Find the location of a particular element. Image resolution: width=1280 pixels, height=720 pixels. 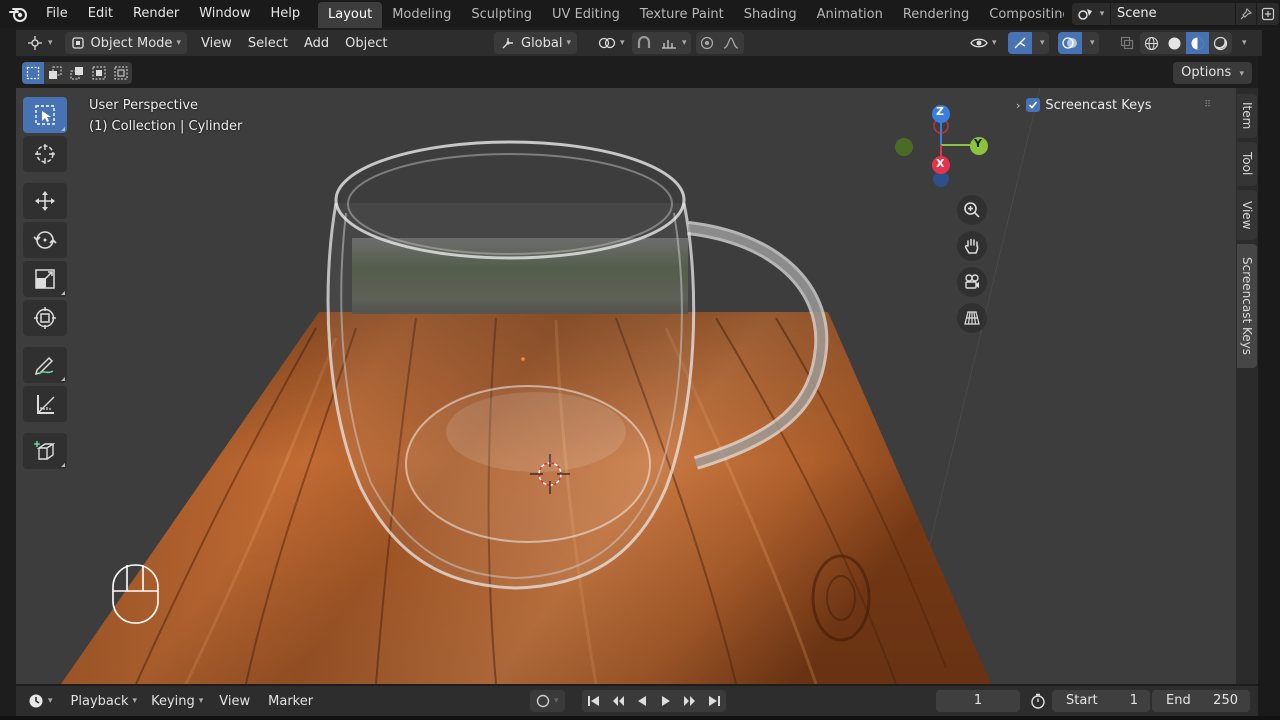

editor-type-button: ▾ is located at coordinates (39, 43).